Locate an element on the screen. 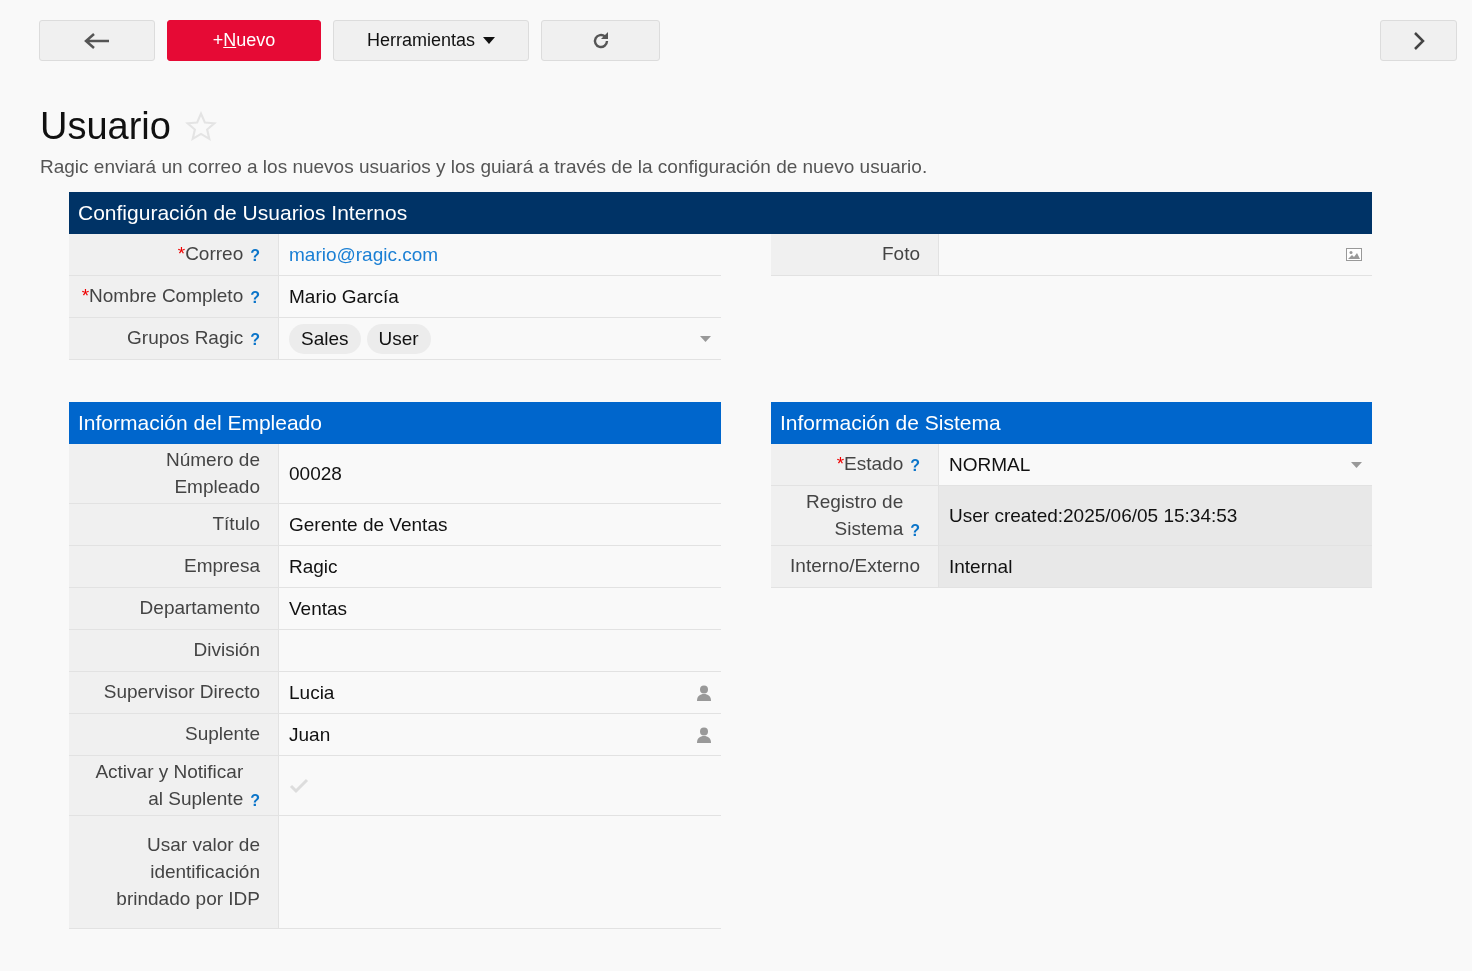  section-header: Información de Sistema is located at coordinates (1071, 423).